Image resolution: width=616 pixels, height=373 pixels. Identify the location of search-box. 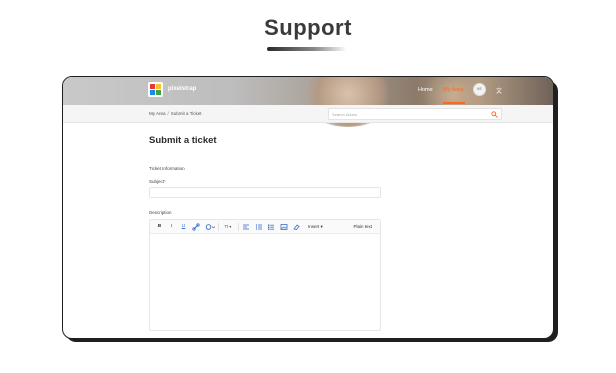
(415, 114).